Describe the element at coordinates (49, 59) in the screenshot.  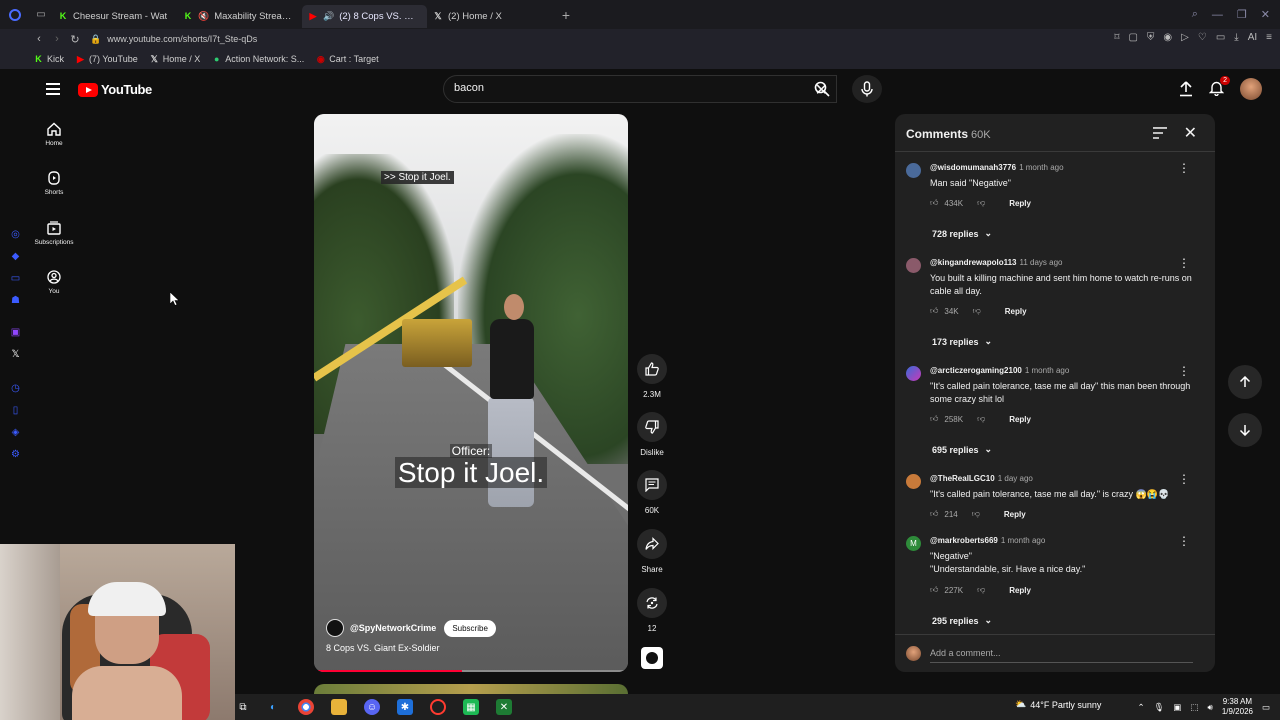
I see `bookmark-kick: K Kick` at that location.